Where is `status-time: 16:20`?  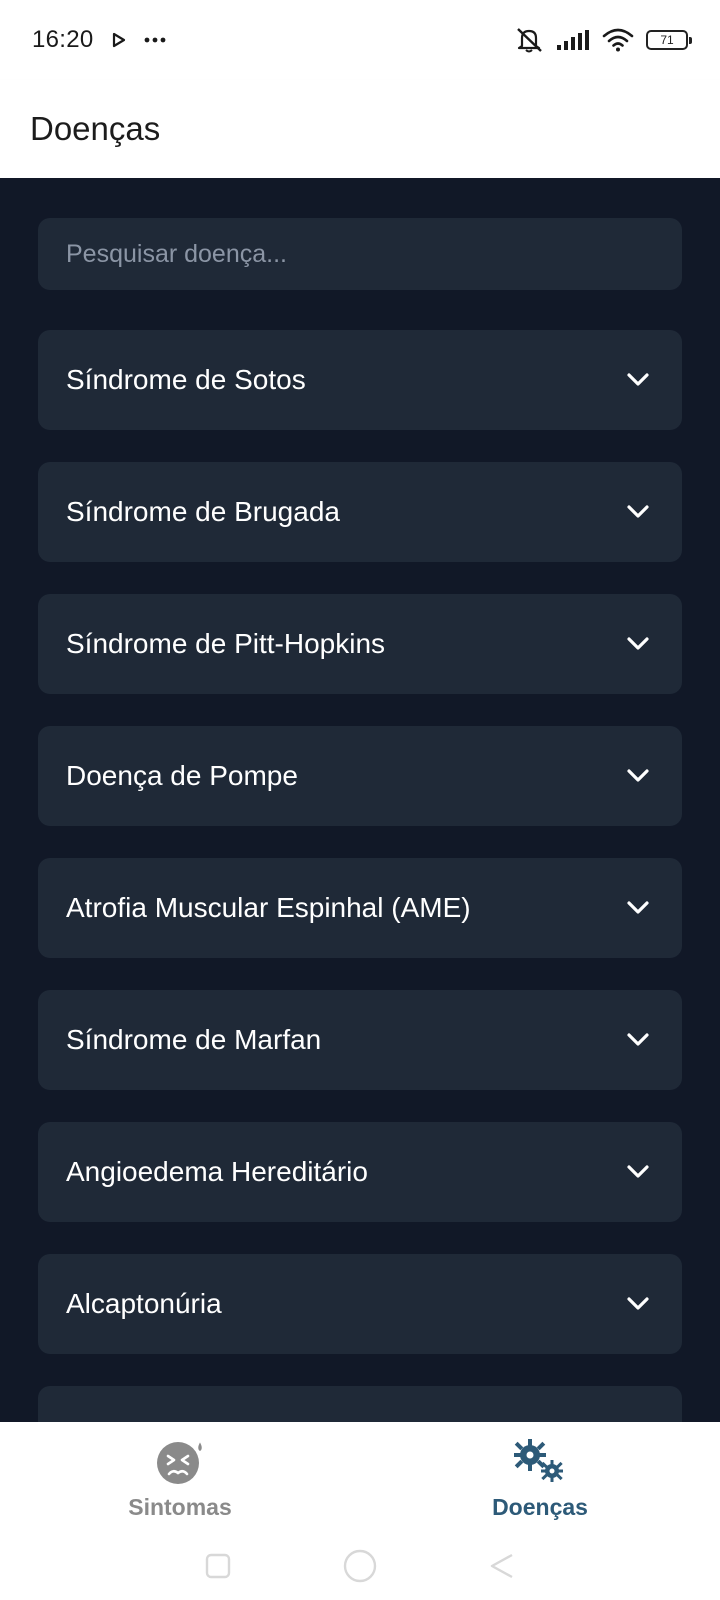 status-time: 16:20 is located at coordinates (63, 39).